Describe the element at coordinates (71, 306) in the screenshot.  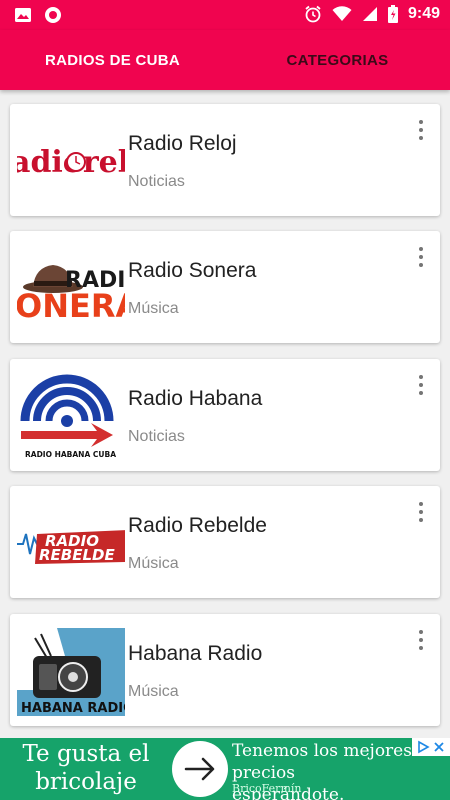
I see `logo-text-bottom: ONERA` at that location.